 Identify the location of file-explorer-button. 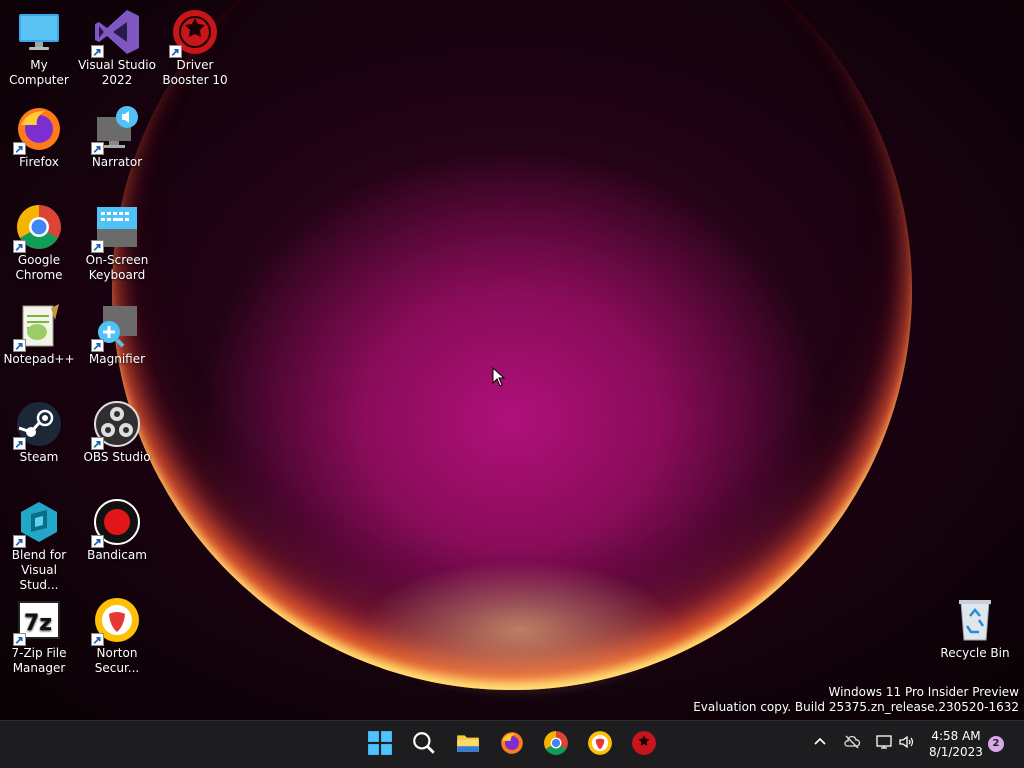
(468, 745).